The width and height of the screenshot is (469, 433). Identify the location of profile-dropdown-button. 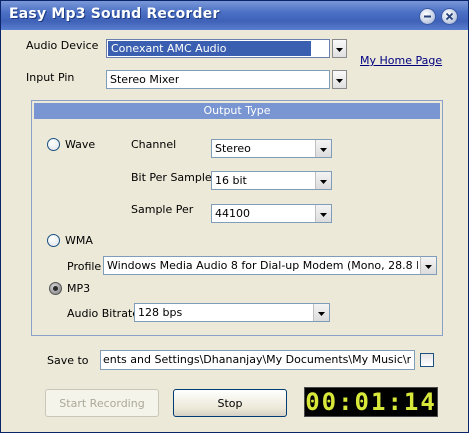
(428, 265).